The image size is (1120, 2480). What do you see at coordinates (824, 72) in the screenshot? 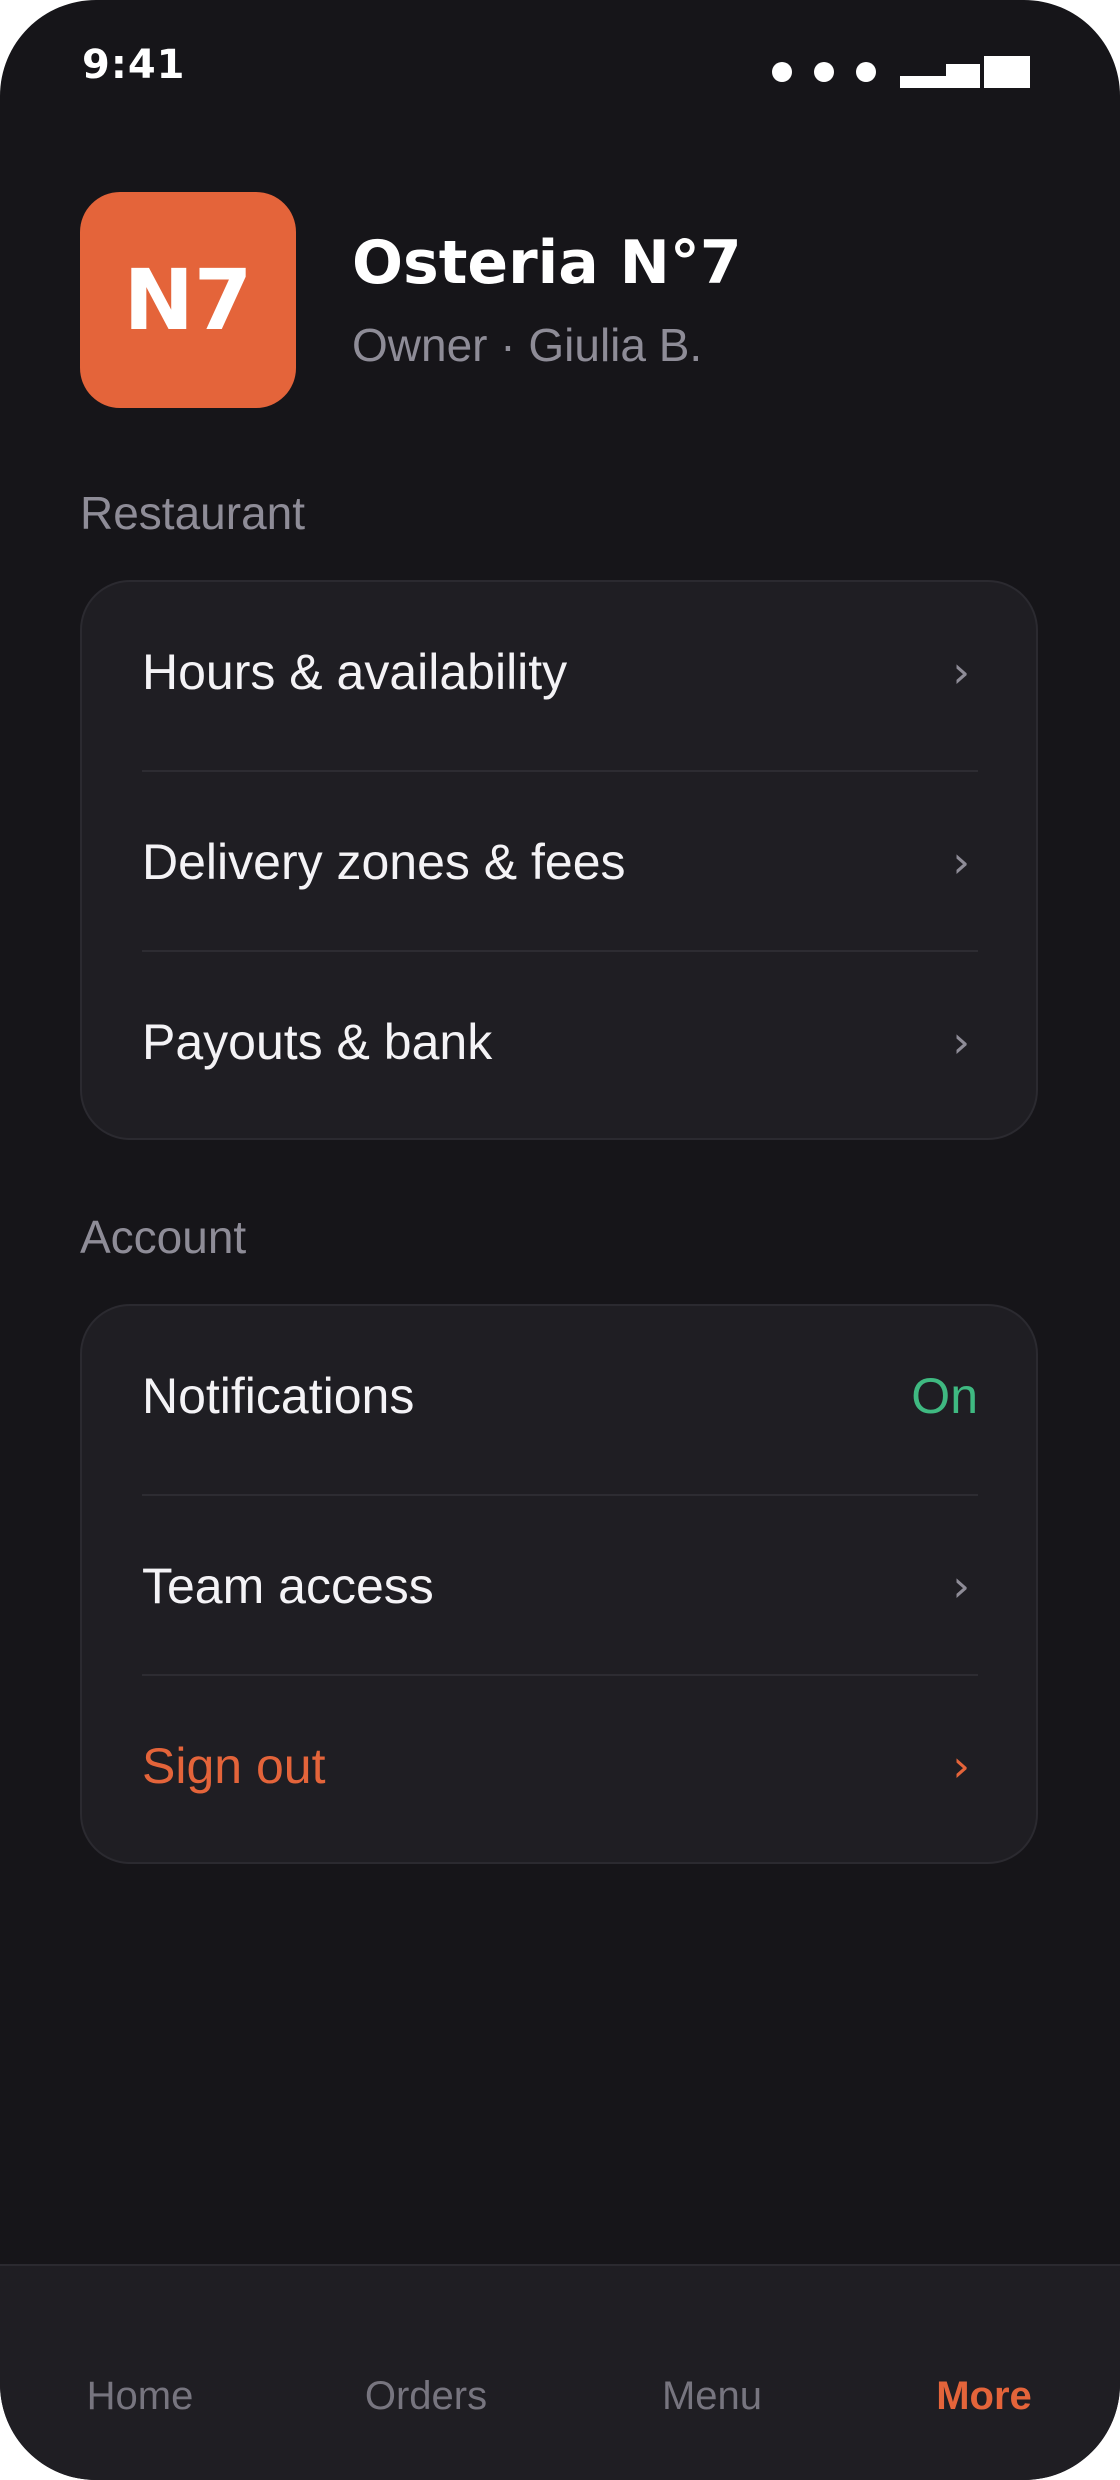
I see `cellular-dots-icon` at bounding box center [824, 72].